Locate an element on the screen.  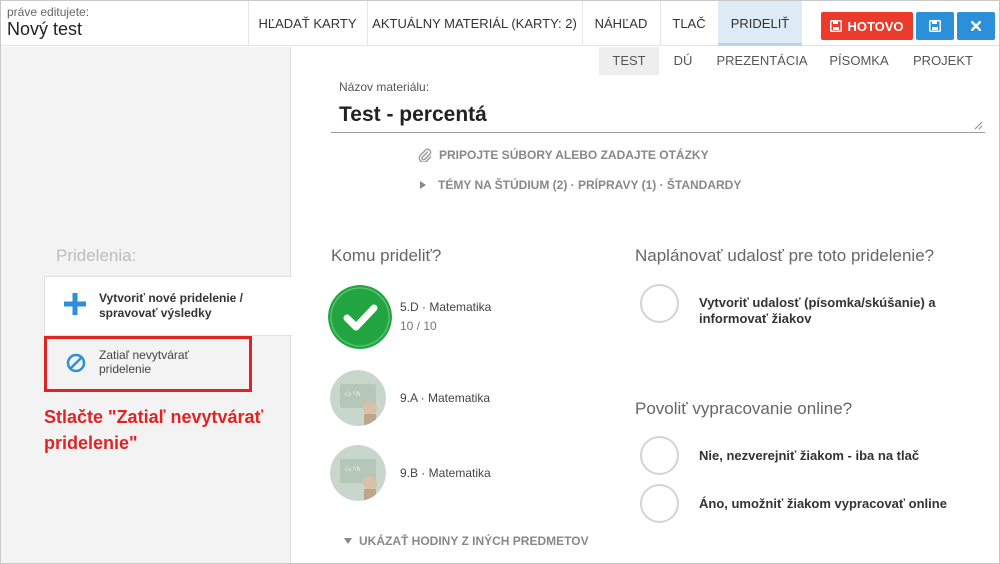
done-button: HOTOVO is located at coordinates (867, 26).